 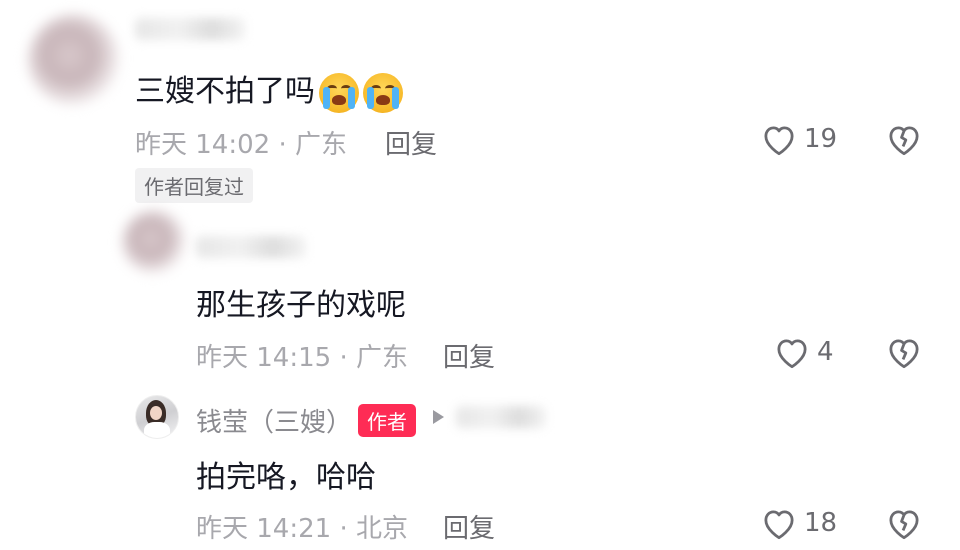 What do you see at coordinates (225, 91) in the screenshot?
I see `comment-text-content: 三嫂不拍了吗` at bounding box center [225, 91].